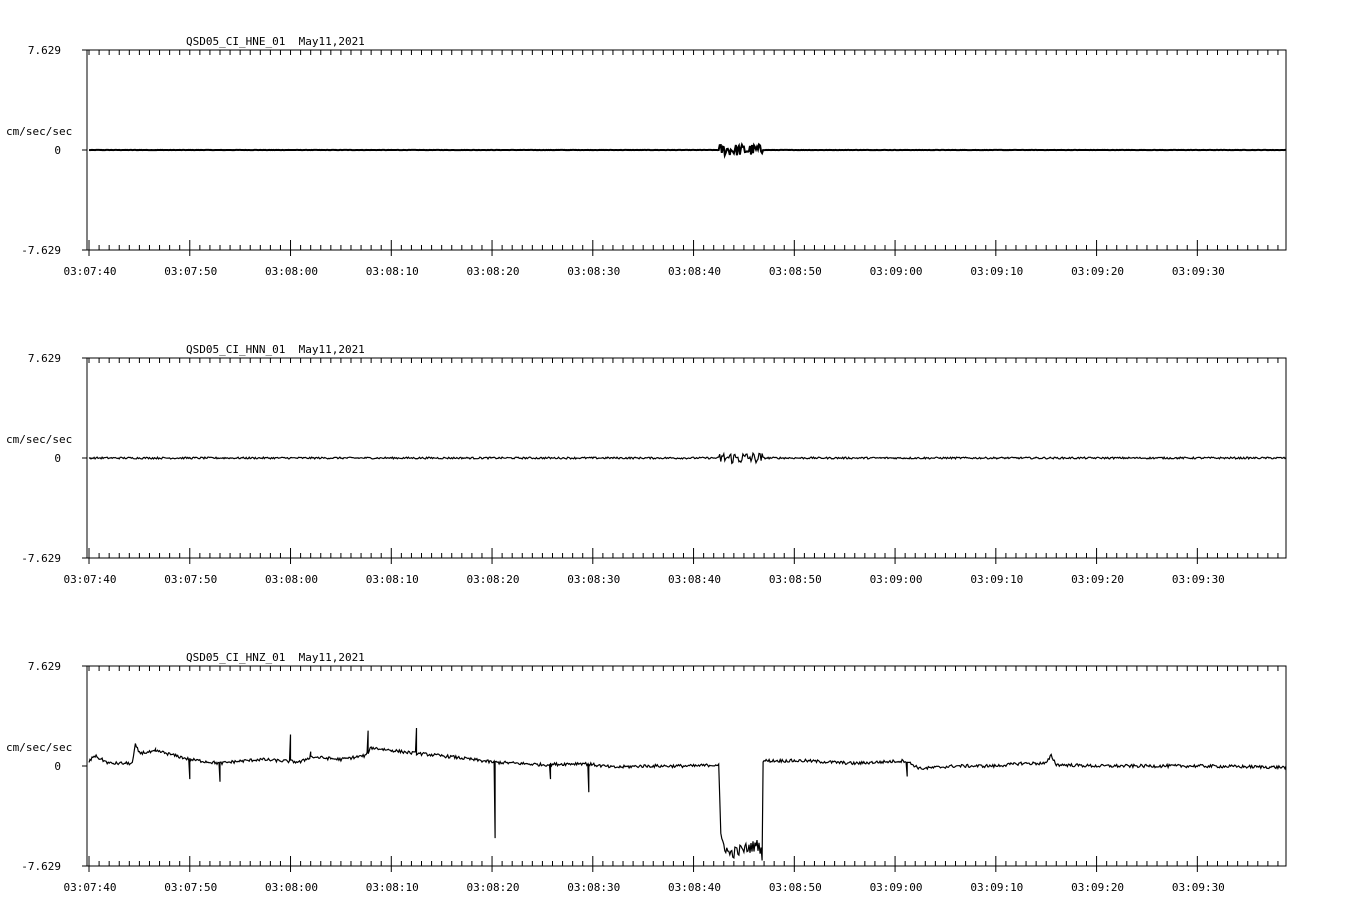 The image size is (1358, 924). I want to click on panel-1-ytick-label: -7.629, so click(41, 250).